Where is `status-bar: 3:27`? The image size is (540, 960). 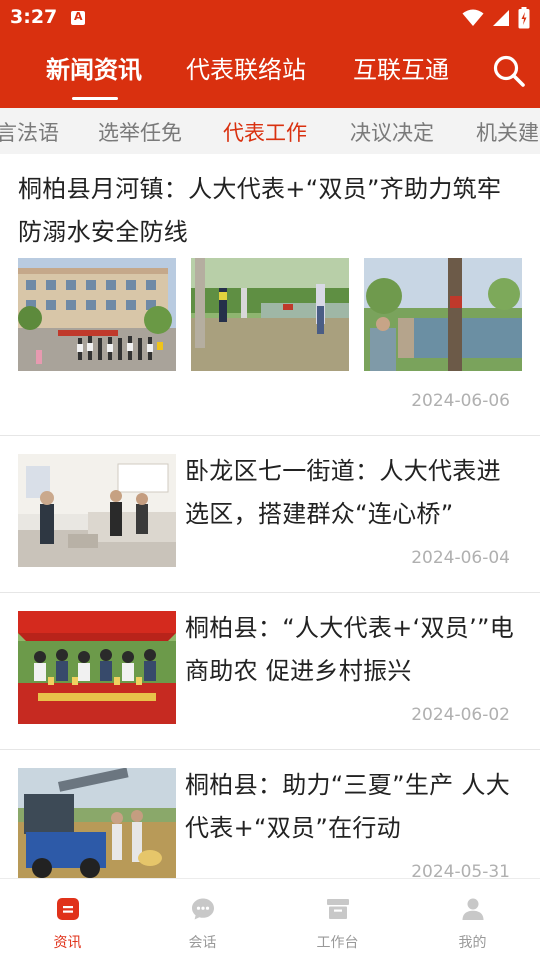 status-bar: 3:27 is located at coordinates (270, 18).